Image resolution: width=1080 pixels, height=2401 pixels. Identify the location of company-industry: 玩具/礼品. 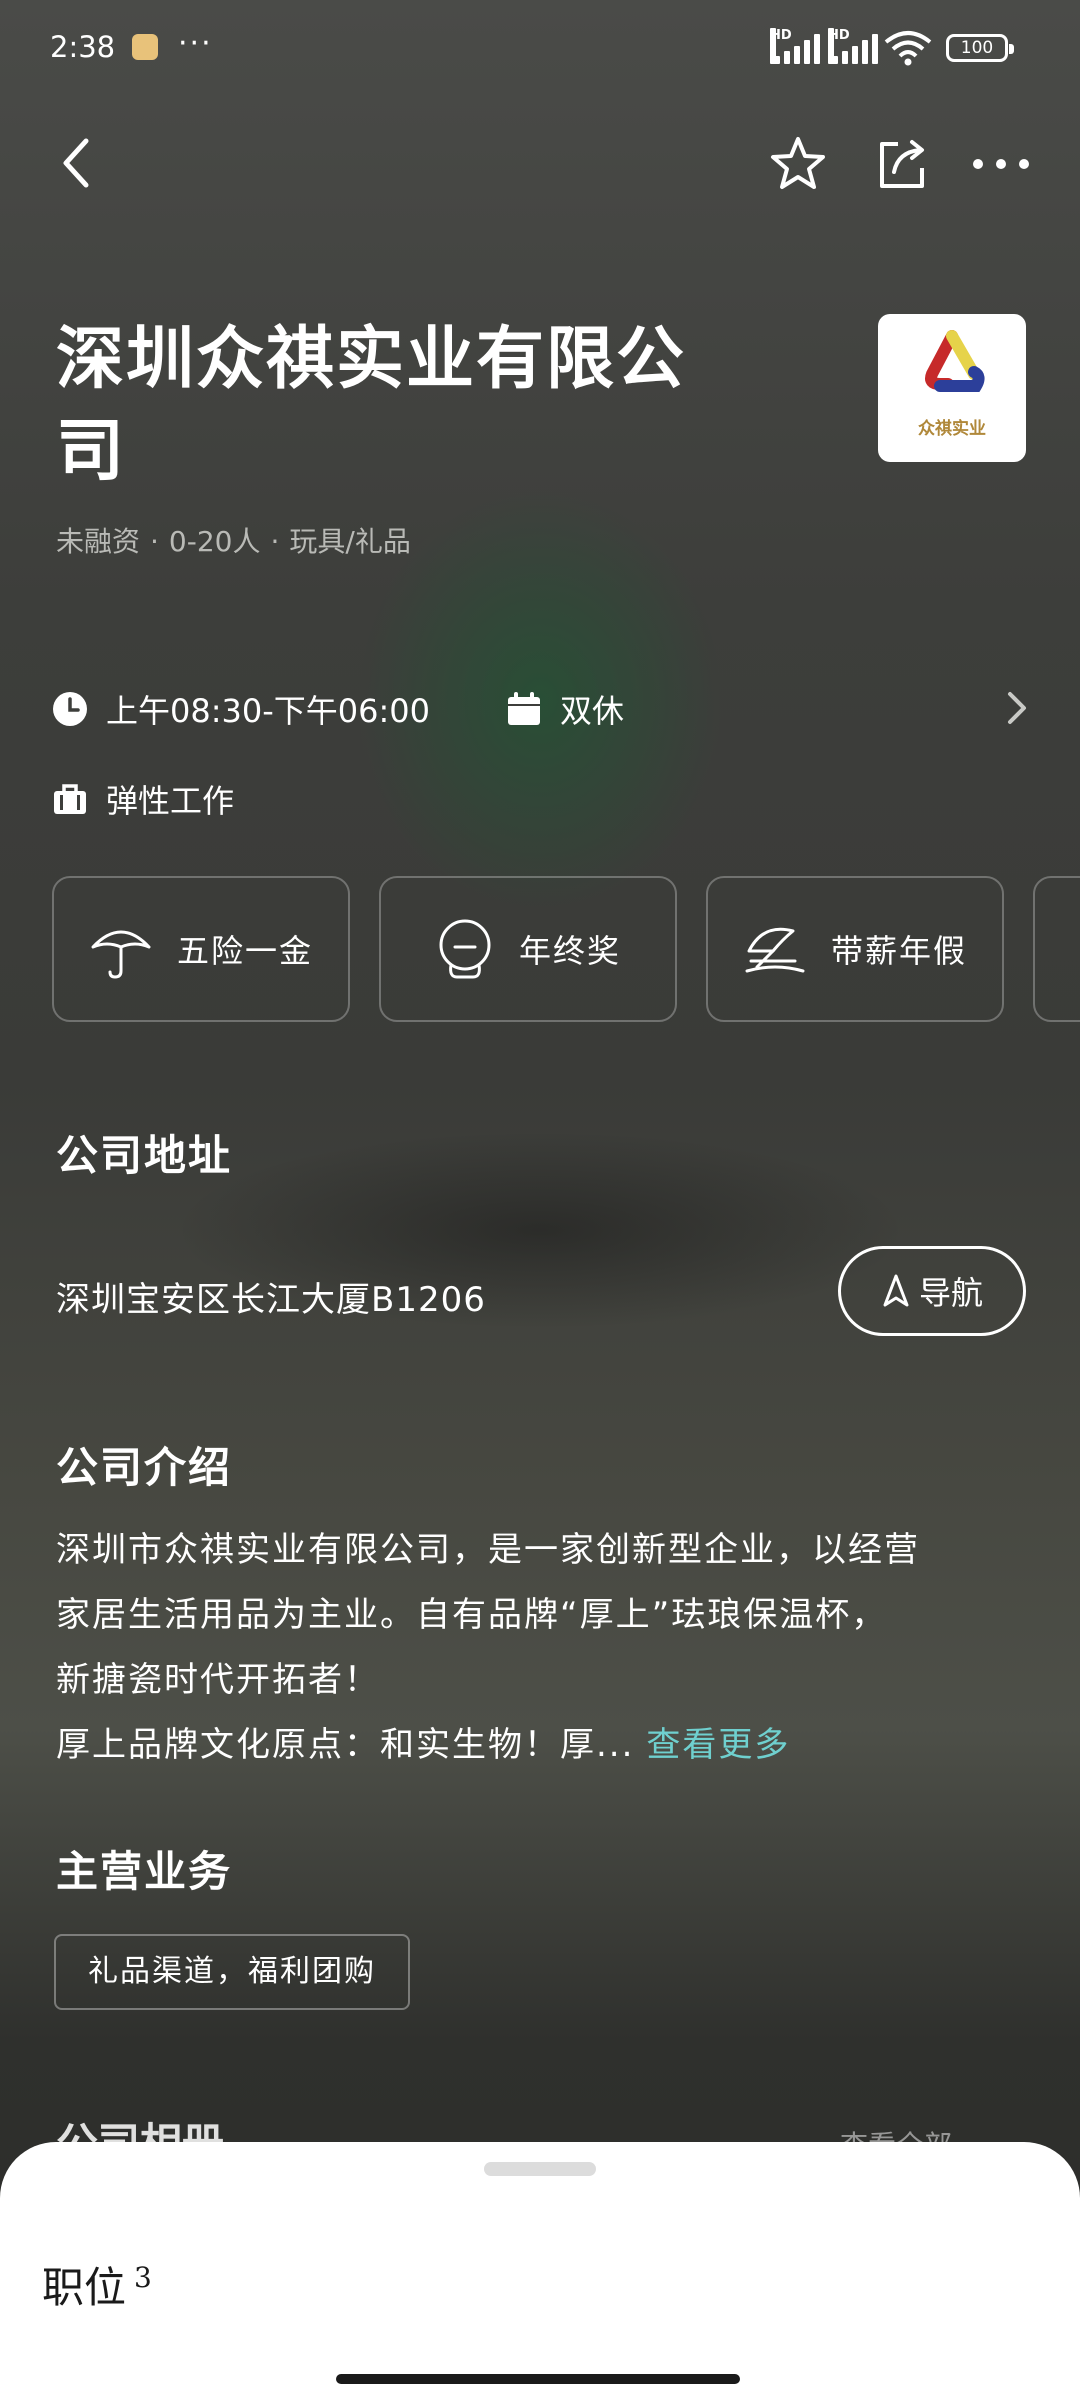
(350, 541).